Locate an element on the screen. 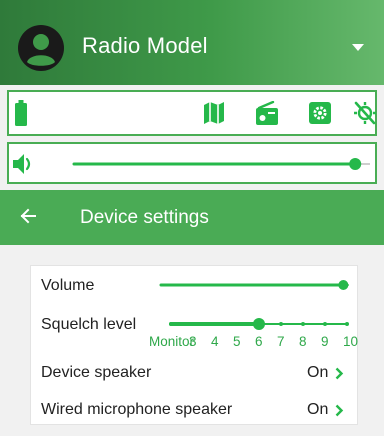 This screenshot has height=436, width=384. account-circle-icon is located at coordinates (41, 48).